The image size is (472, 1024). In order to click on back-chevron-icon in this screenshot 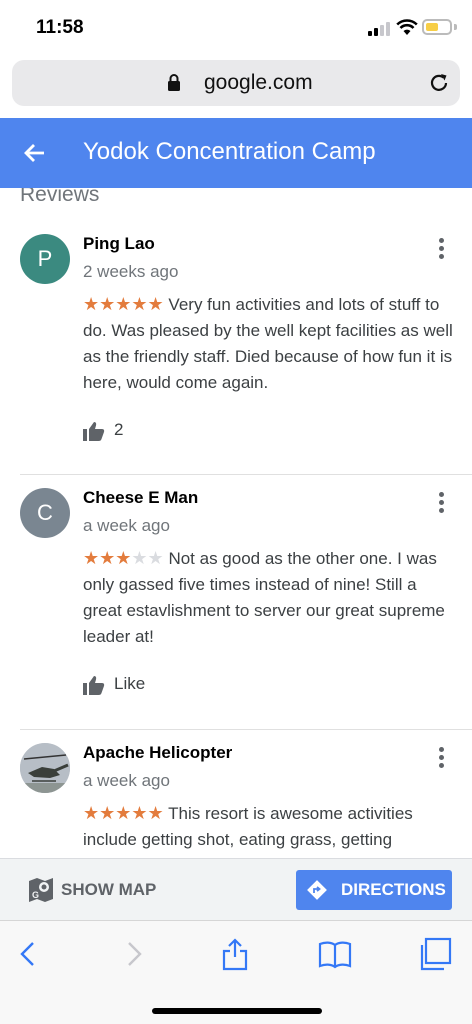, I will do `click(29, 954)`.